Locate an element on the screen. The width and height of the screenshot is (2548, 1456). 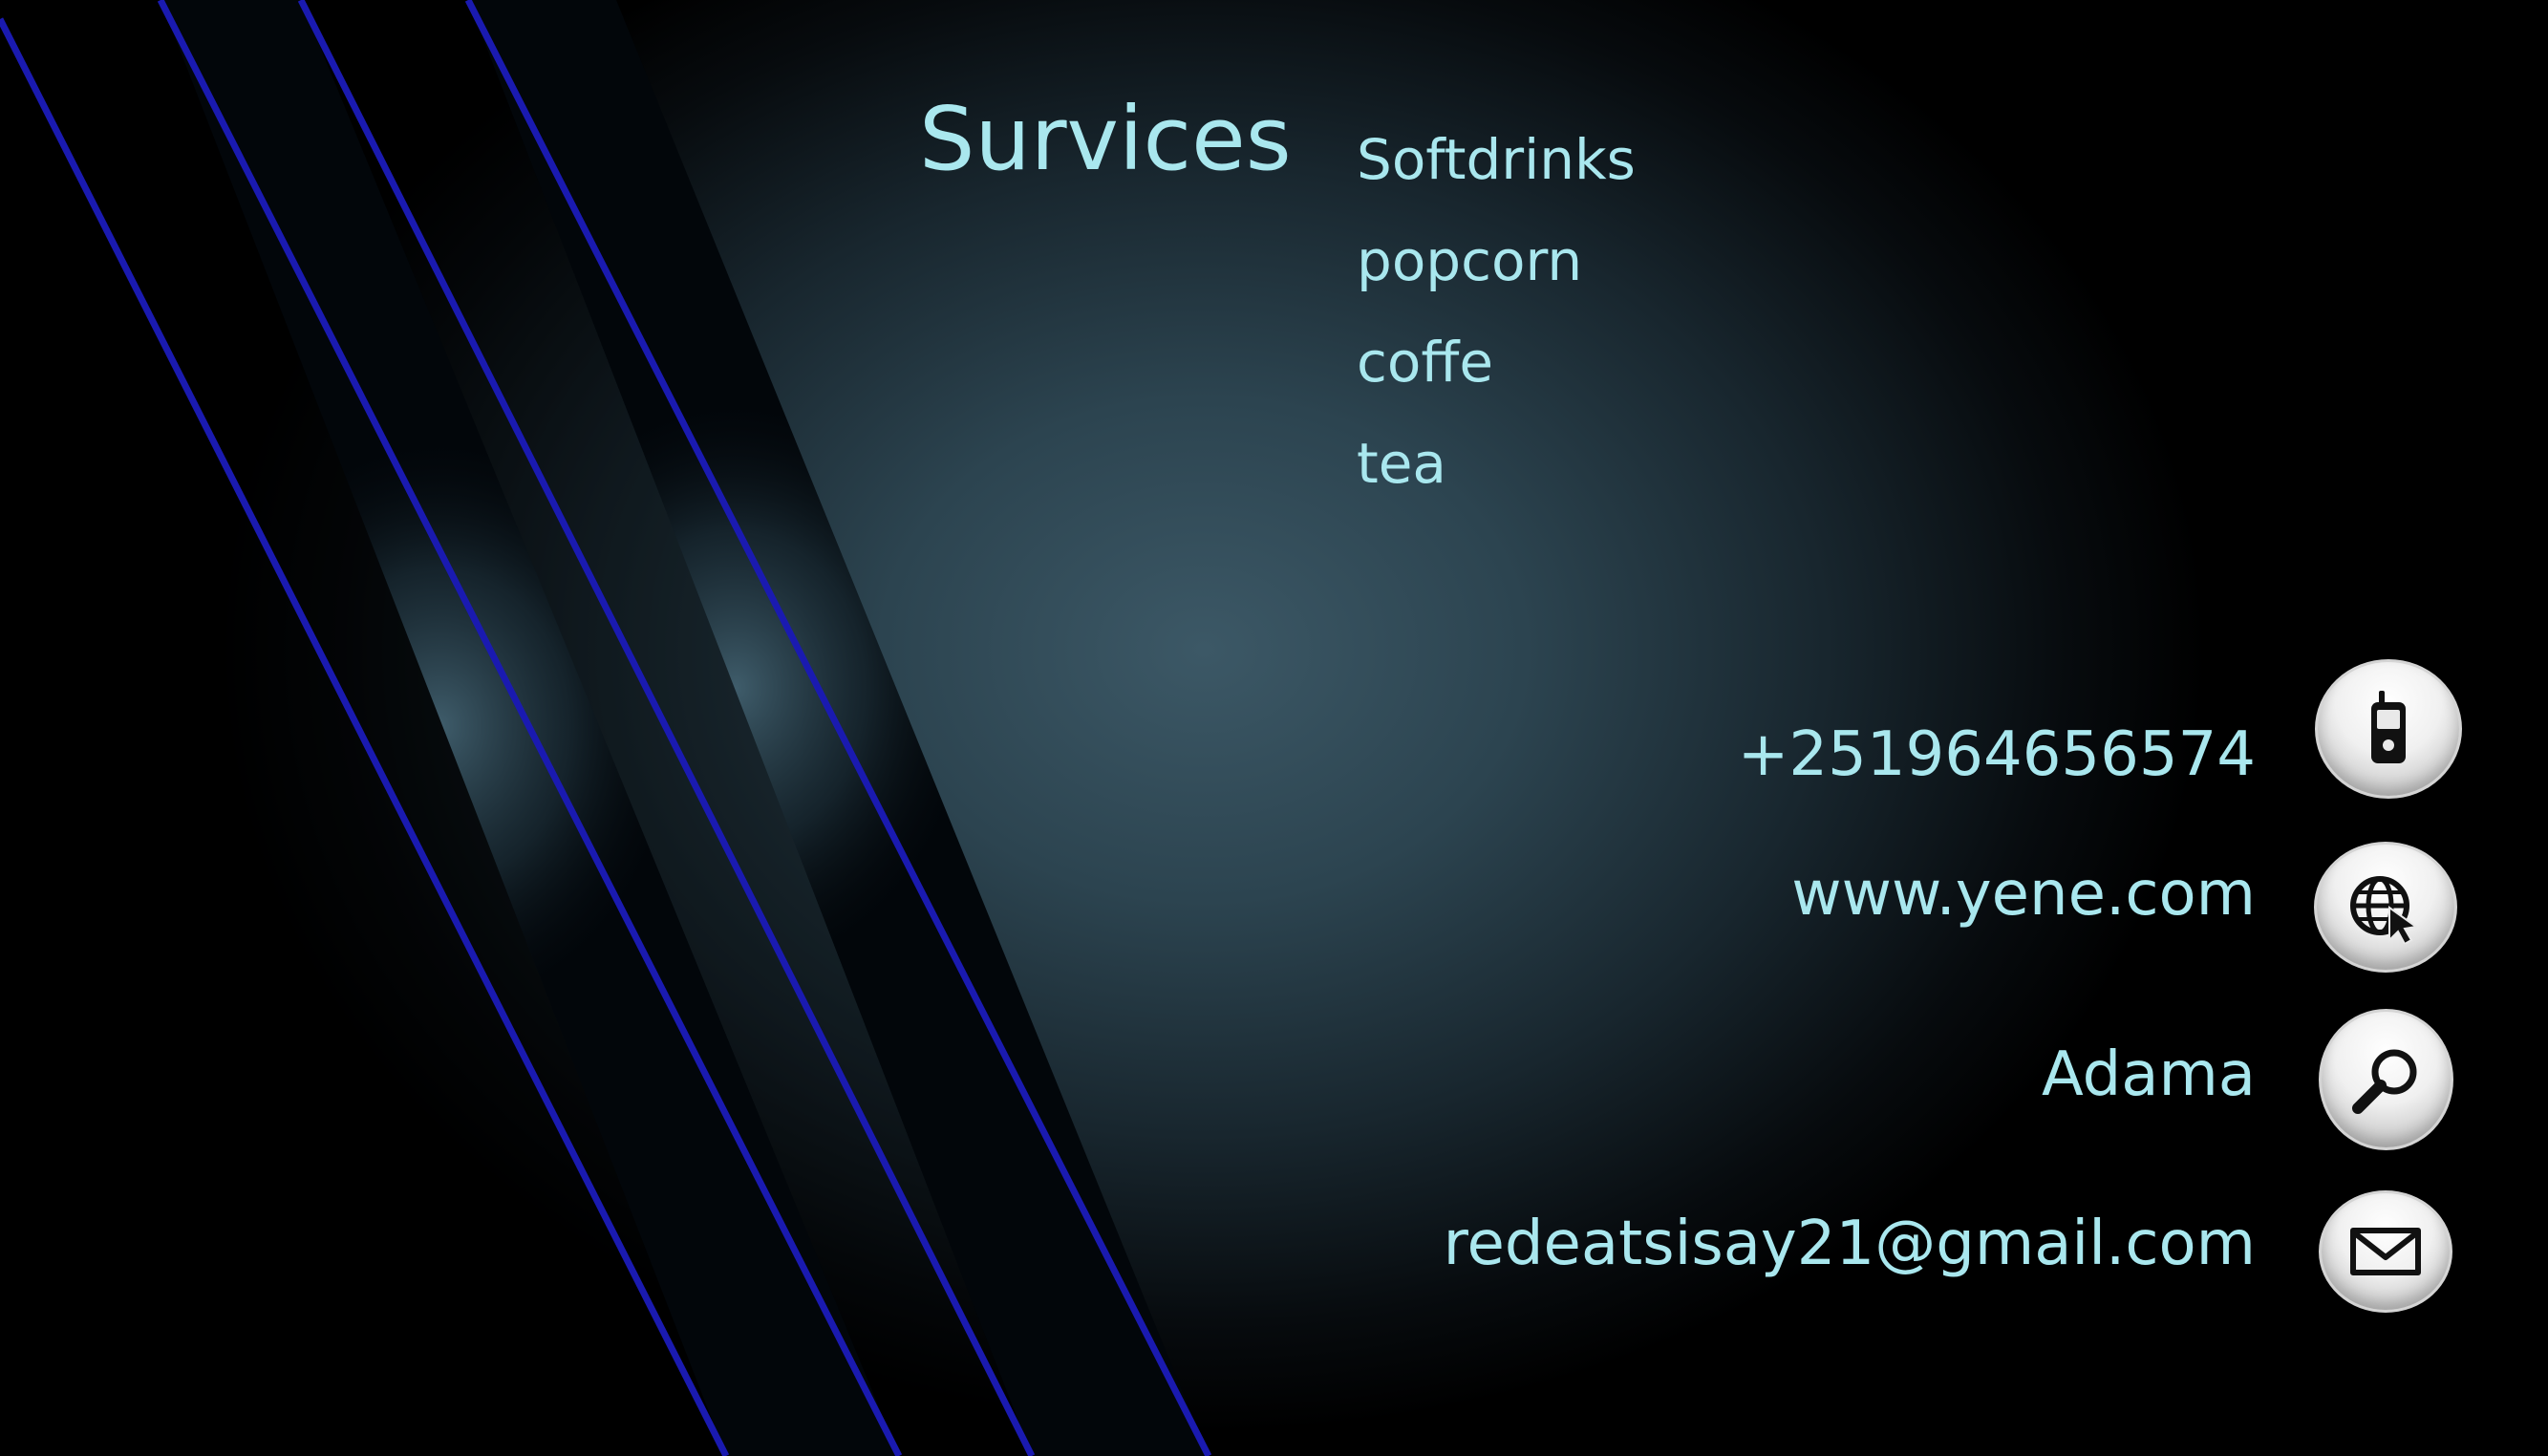
phone-icon is located at coordinates (2389, 727).